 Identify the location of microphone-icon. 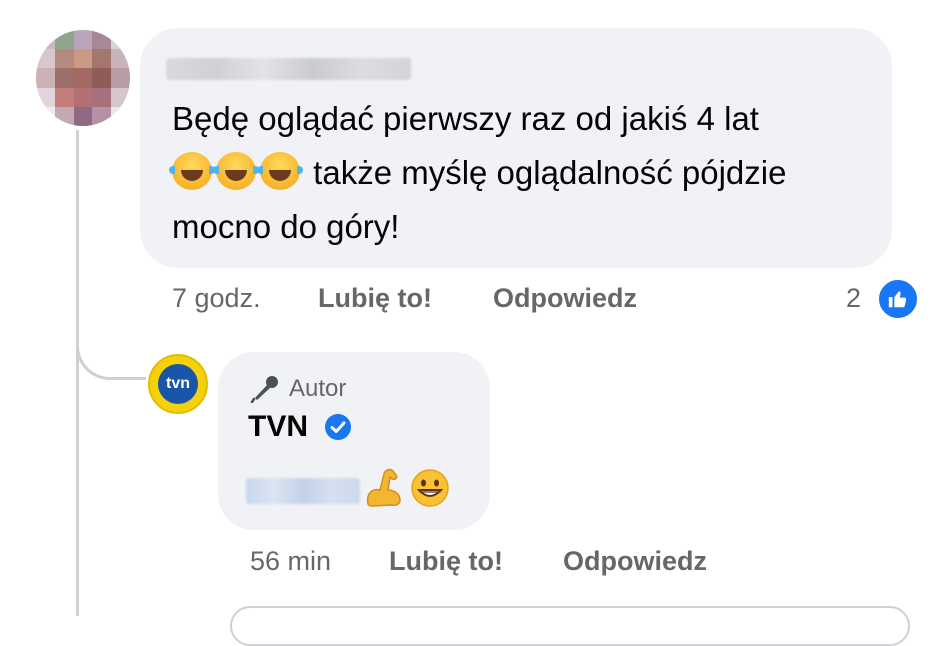
(265, 389).